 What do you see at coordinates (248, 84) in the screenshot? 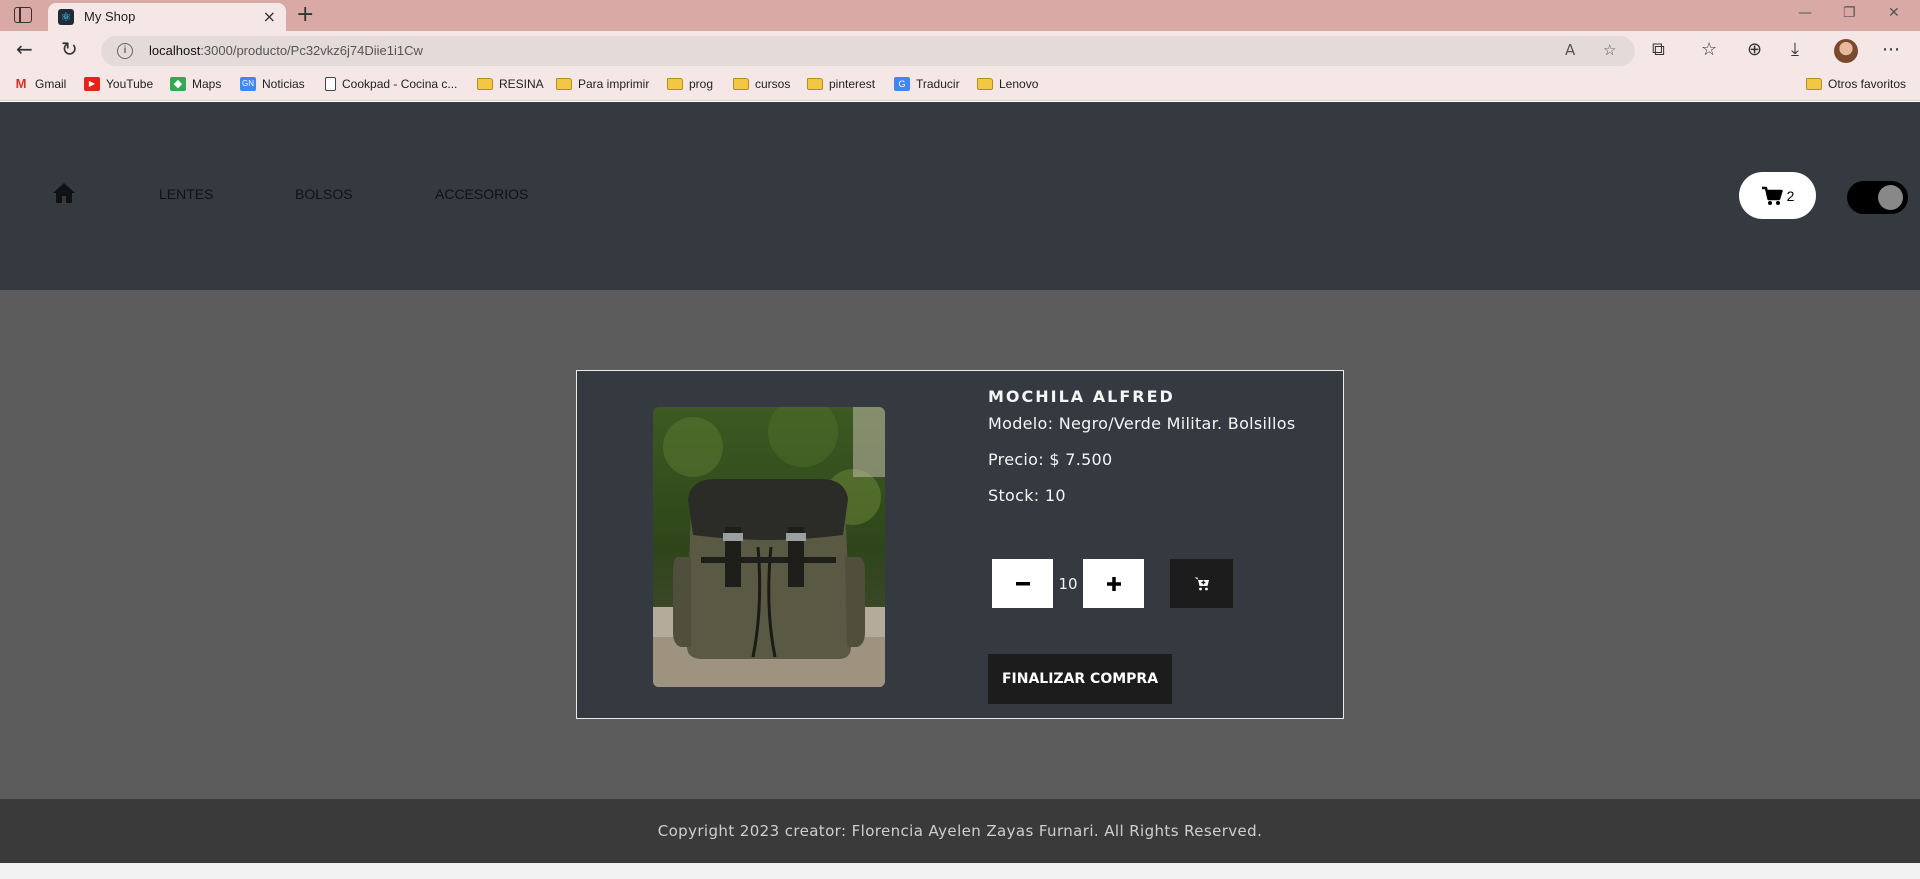
I see `news-icon: GN` at bounding box center [248, 84].